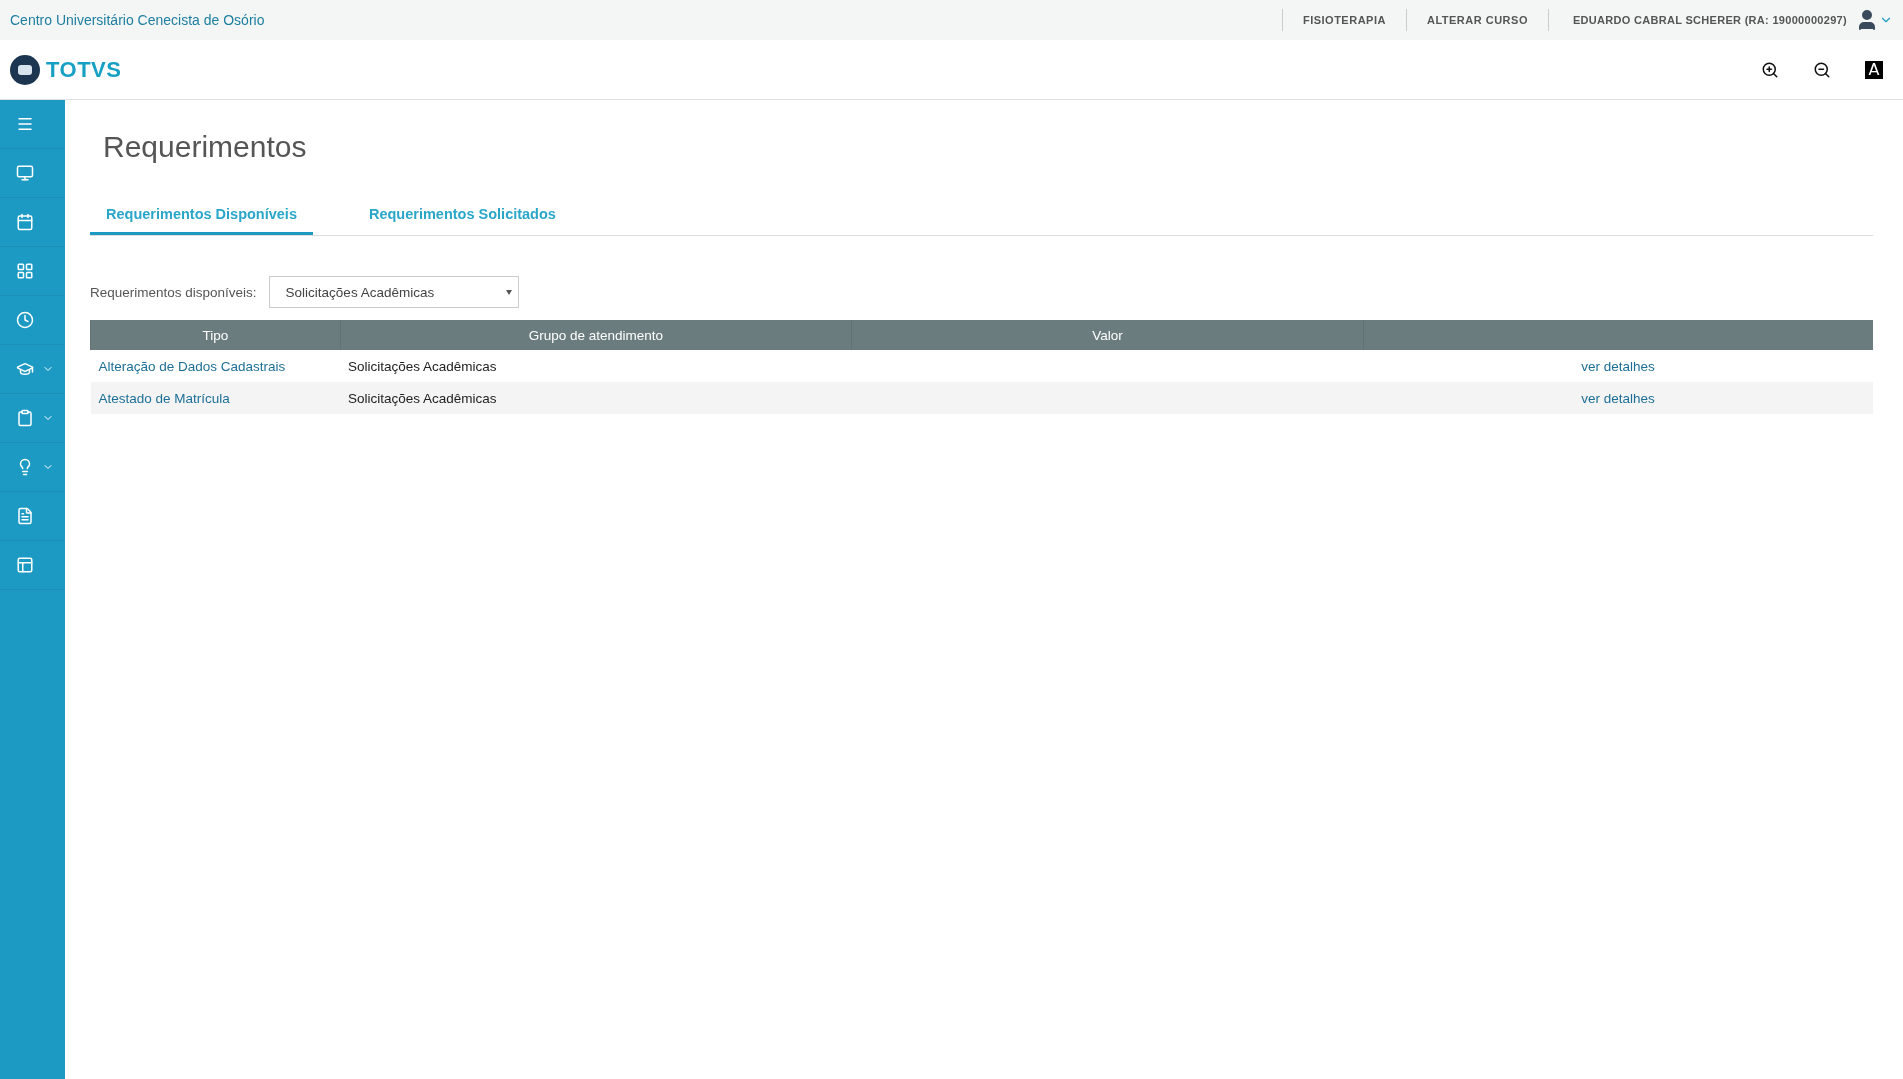 The height and width of the screenshot is (1079, 1903). Describe the element at coordinates (25, 271) in the screenshot. I see `grid-icon` at that location.